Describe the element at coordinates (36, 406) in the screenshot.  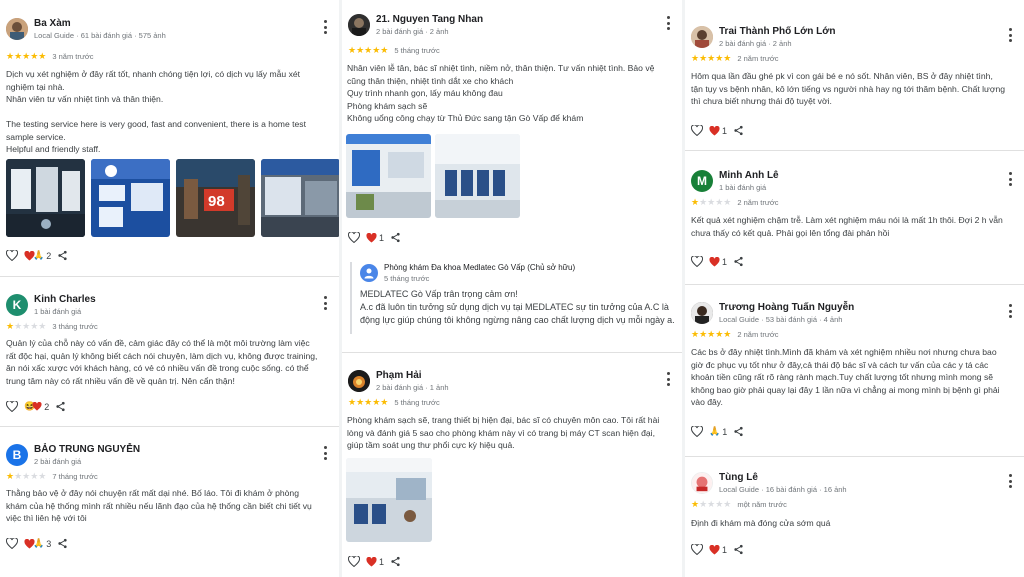
I see `reactions: 😆 2` at that location.